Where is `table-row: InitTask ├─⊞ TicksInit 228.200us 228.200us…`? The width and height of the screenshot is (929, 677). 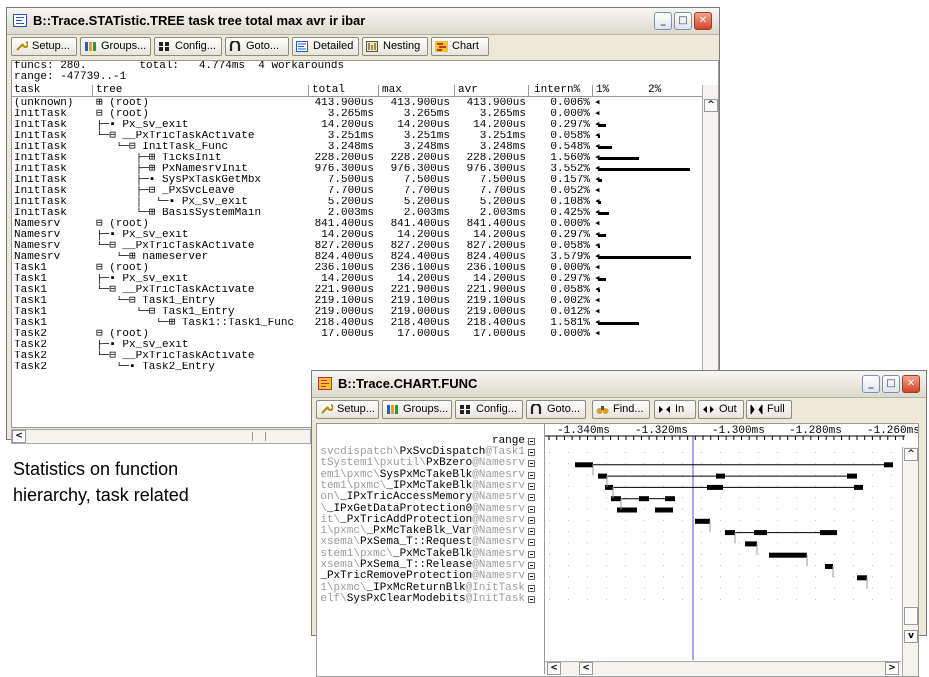 table-row: InitTask ├─⊞ TicksInit 228.200us 228.200us… is located at coordinates (362, 158).